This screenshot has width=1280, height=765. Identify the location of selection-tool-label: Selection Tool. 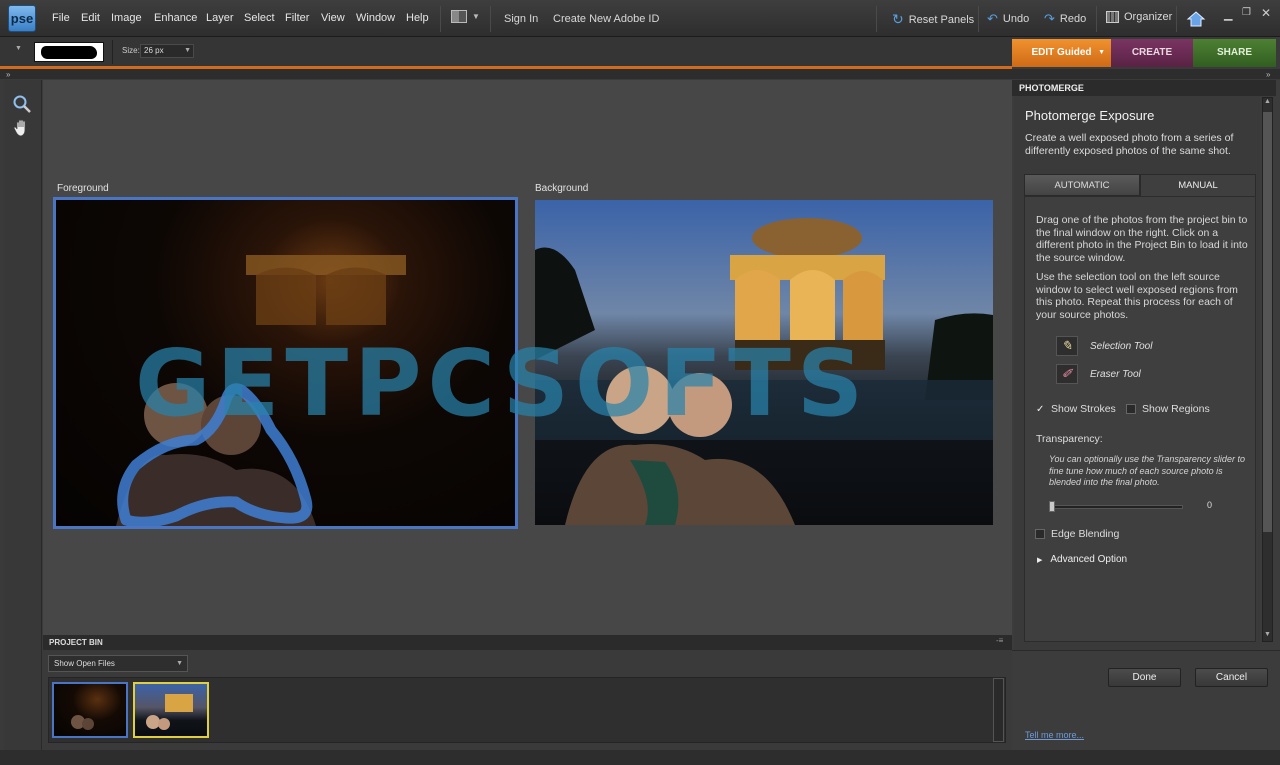
(1121, 346).